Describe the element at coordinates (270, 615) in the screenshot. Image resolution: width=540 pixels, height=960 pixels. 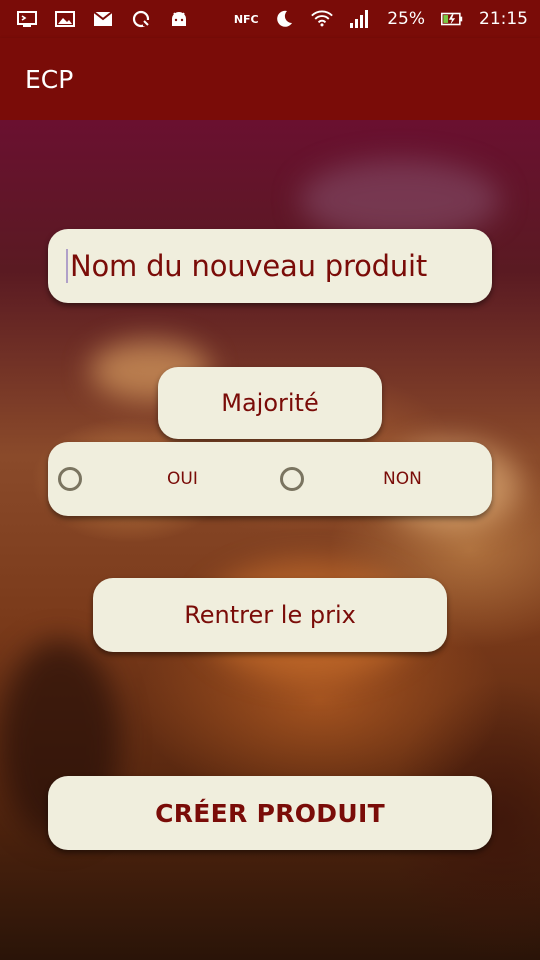
I see `price-input: Rentrer le prix` at that location.